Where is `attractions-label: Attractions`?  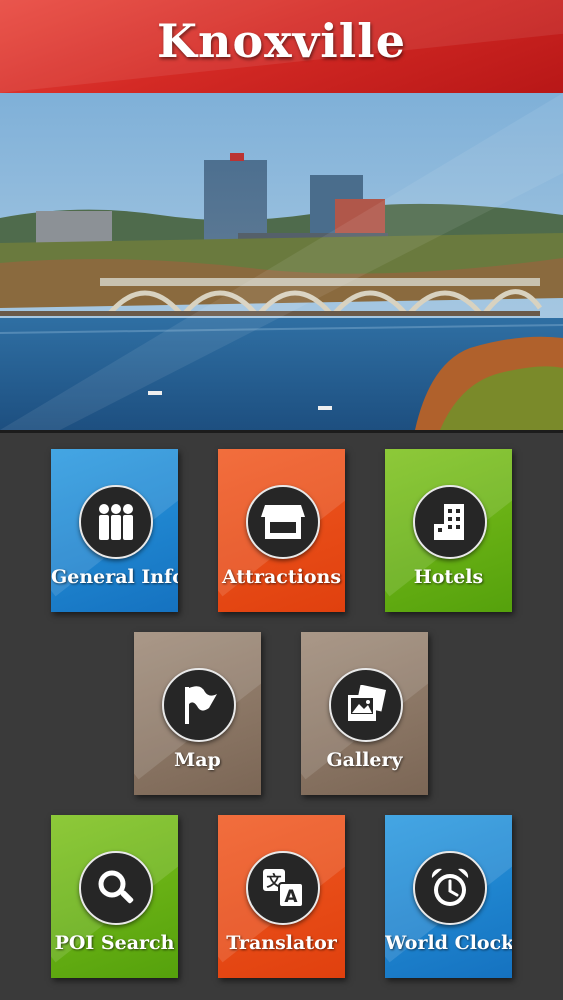 attractions-label: Attractions is located at coordinates (281, 577).